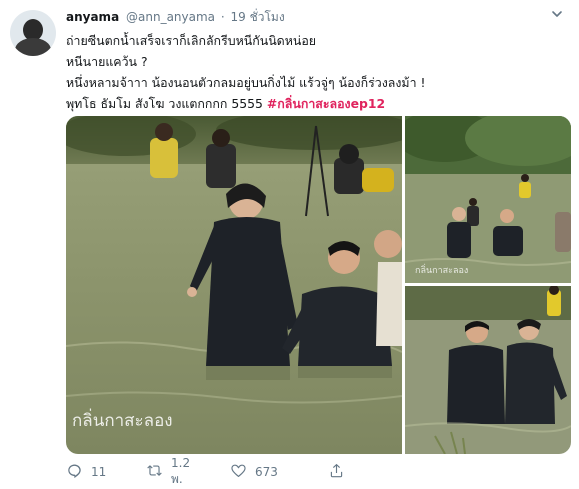 This screenshot has height=489, width=579. I want to click on hashtag-link: #กลิ่นกาสะลองep12, so click(326, 103).